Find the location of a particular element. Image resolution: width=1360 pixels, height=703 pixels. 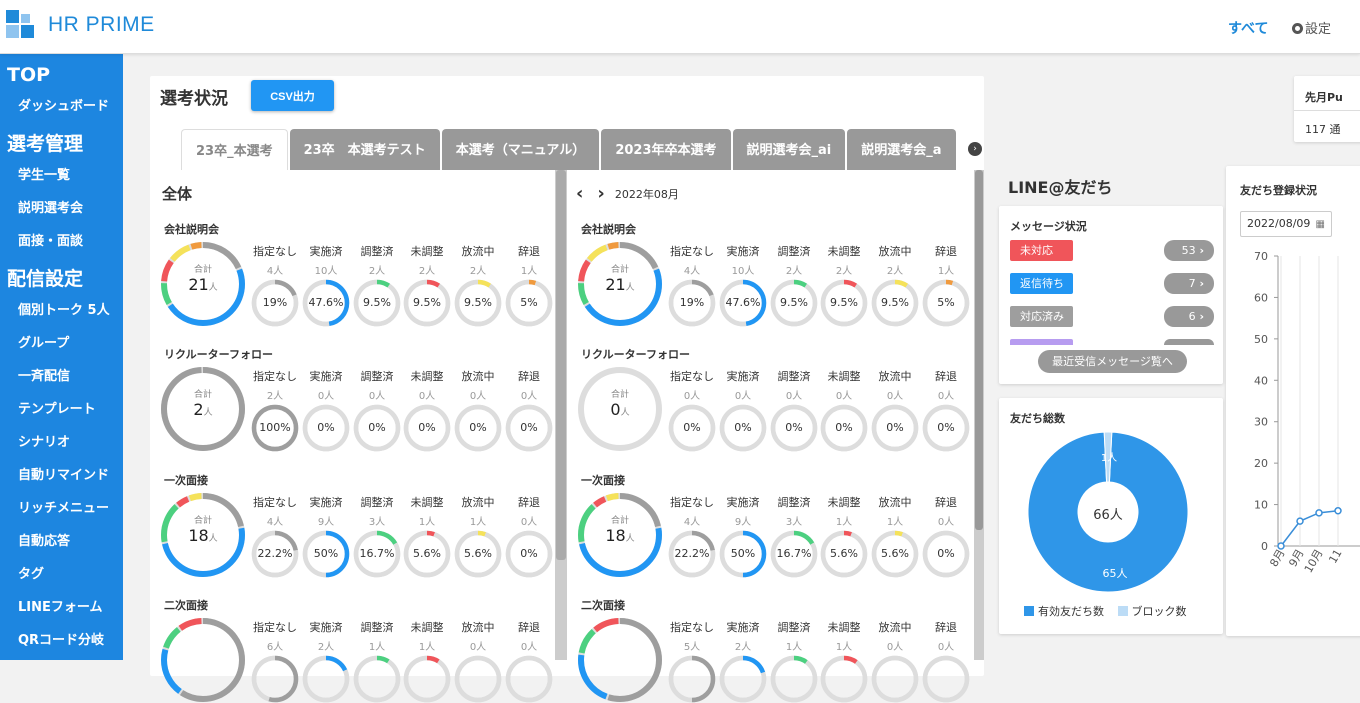

message-count: 7 is located at coordinates (1192, 283).